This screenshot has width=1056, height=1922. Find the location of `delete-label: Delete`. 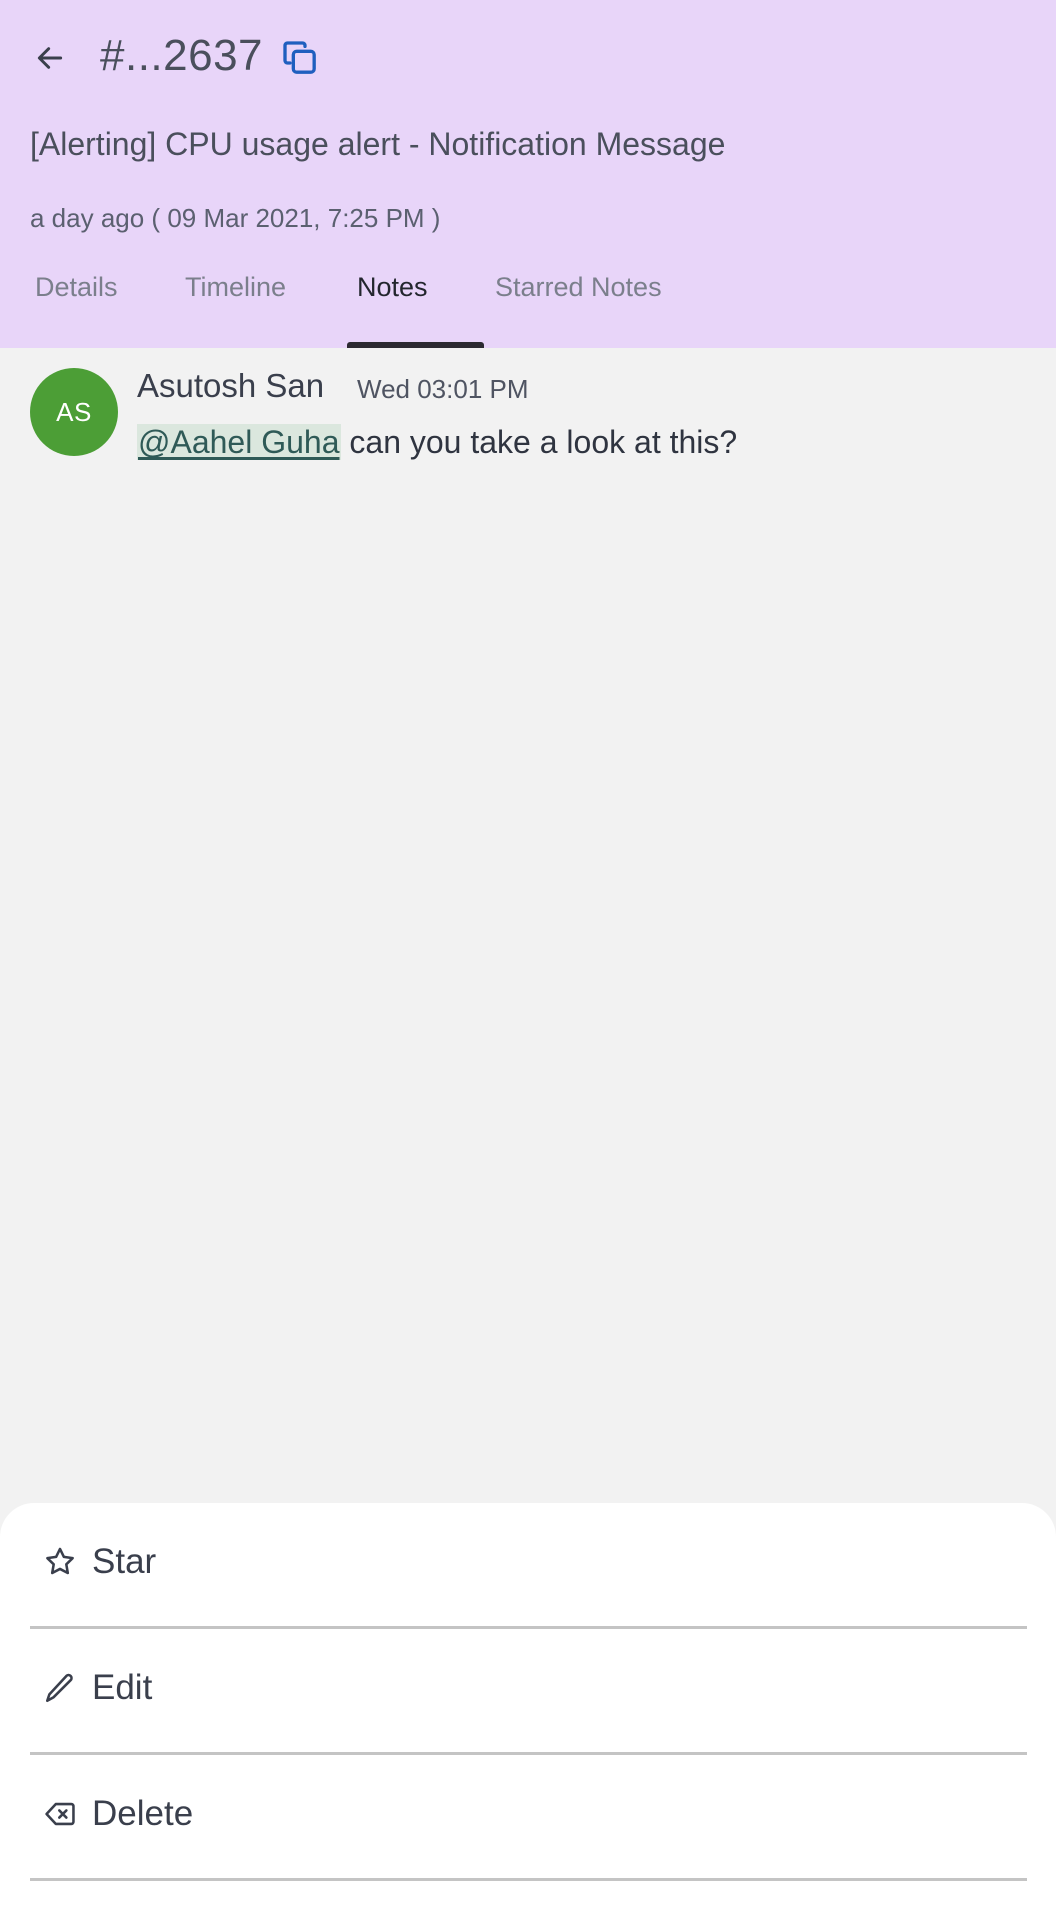

delete-label: Delete is located at coordinates (143, 1813).